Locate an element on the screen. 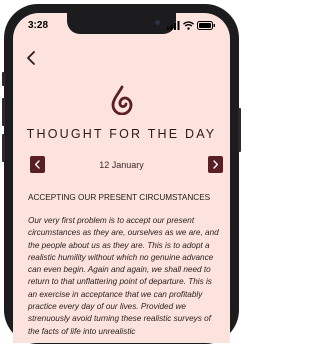 This screenshot has height=344, width=320. battery-icon is located at coordinates (206, 25).